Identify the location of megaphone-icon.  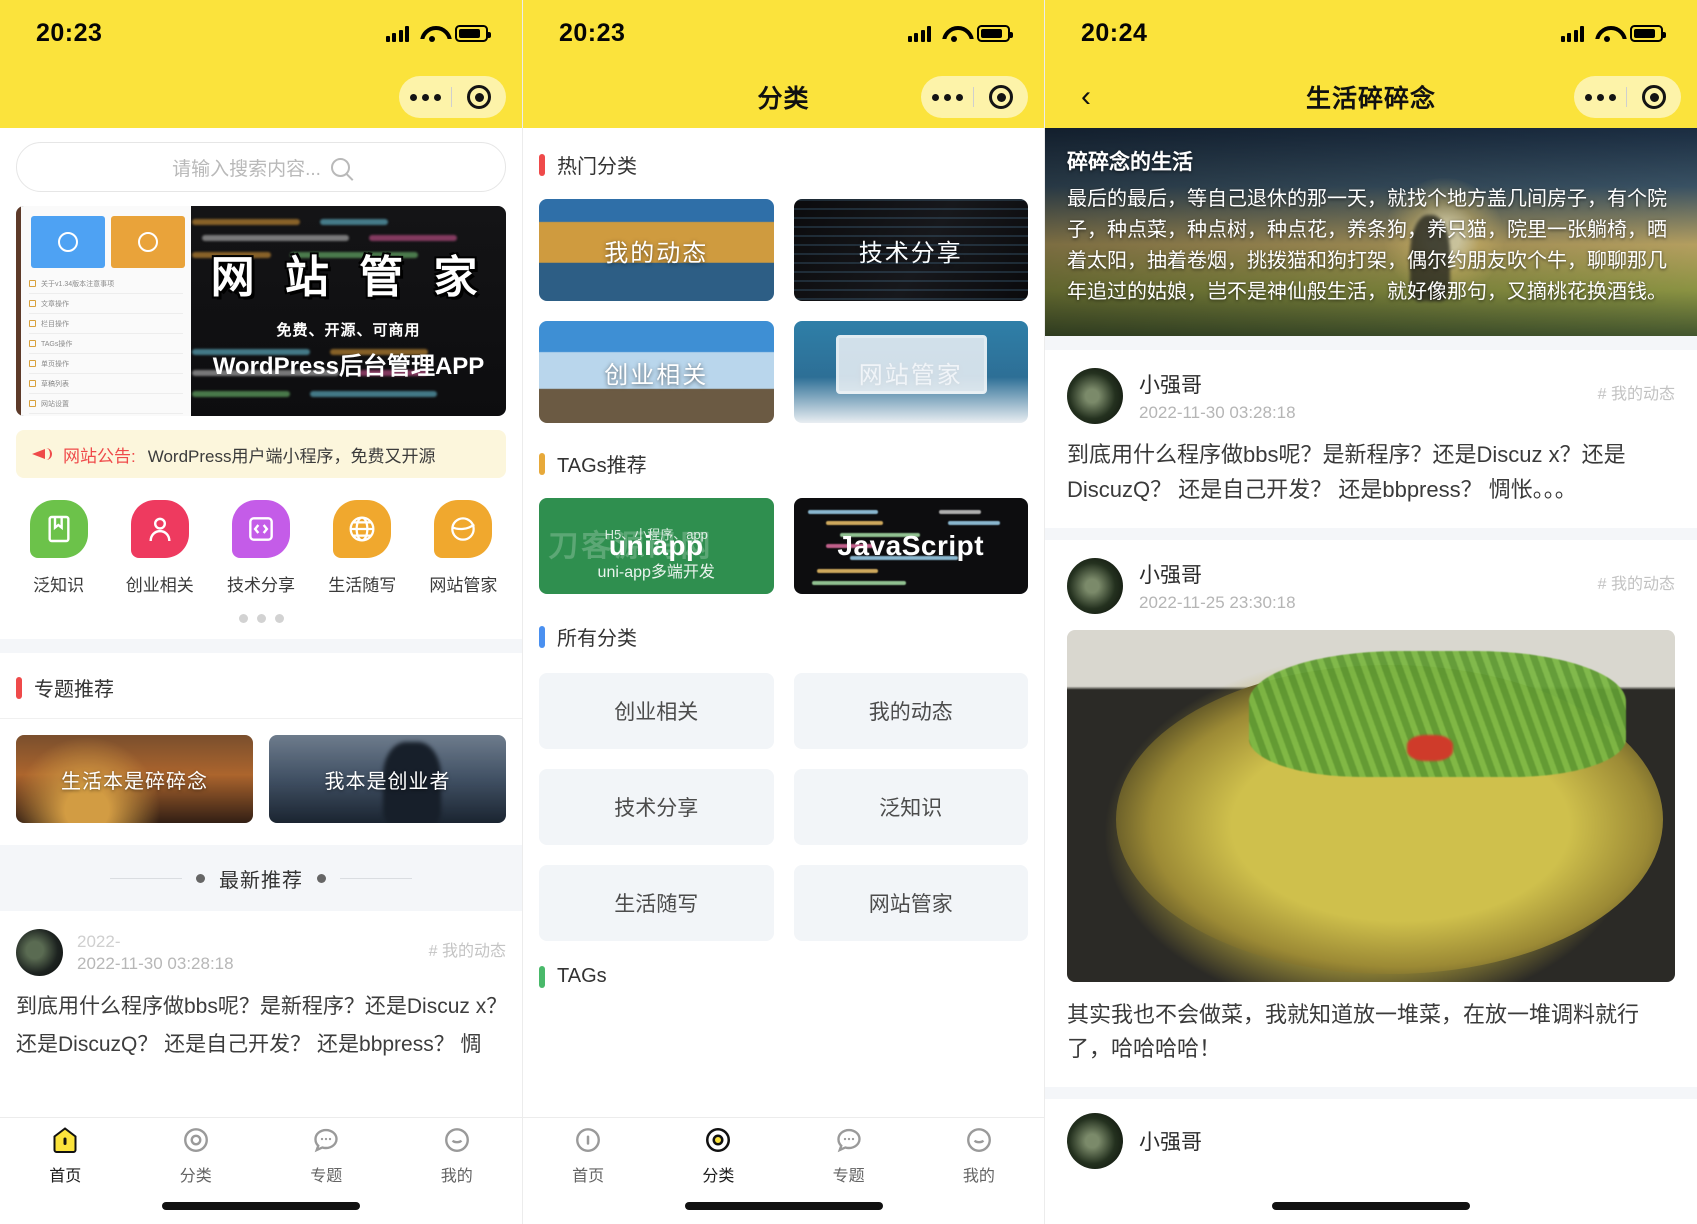
(42, 454).